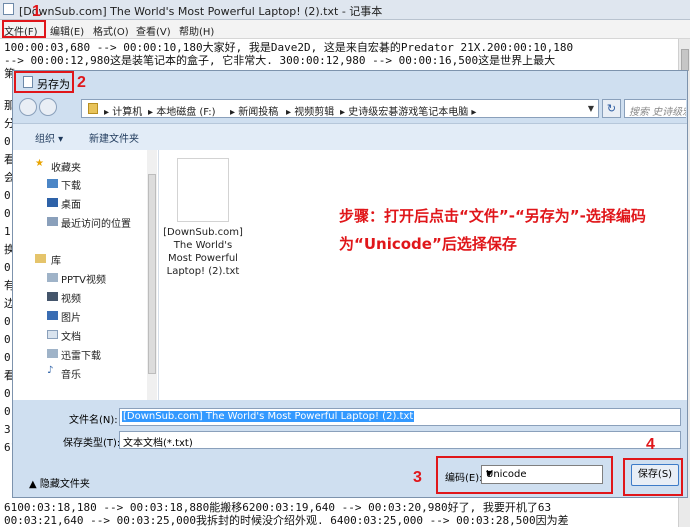 Image resolution: width=690 pixels, height=527 pixels. What do you see at coordinates (350, 82) in the screenshot?
I see `dialog-title-bar: 另存为` at bounding box center [350, 82].